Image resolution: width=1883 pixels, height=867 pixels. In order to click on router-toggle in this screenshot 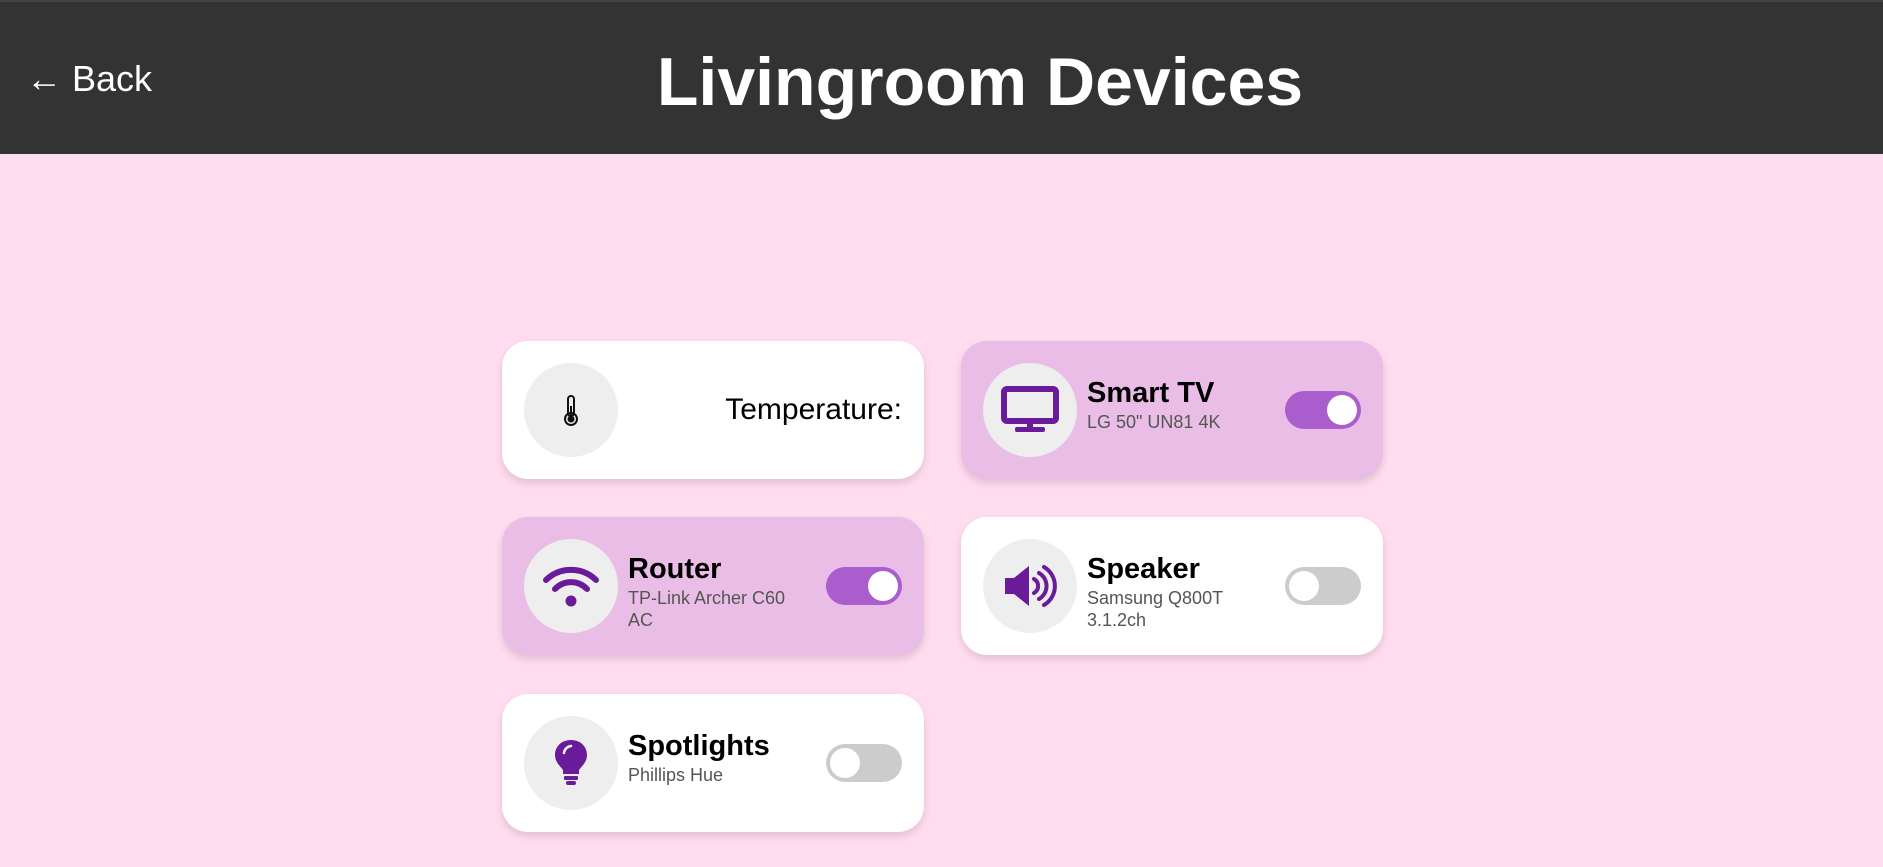, I will do `click(864, 586)`.